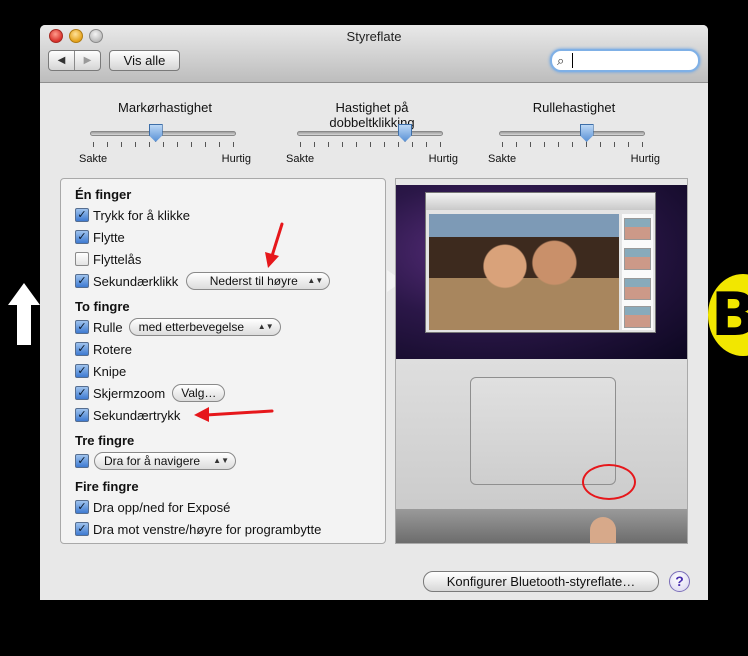 Image resolution: width=748 pixels, height=656 pixels. Describe the element at coordinates (372, 115) in the screenshot. I see `slider-label: Hastighet på dobbeltklikking` at that location.